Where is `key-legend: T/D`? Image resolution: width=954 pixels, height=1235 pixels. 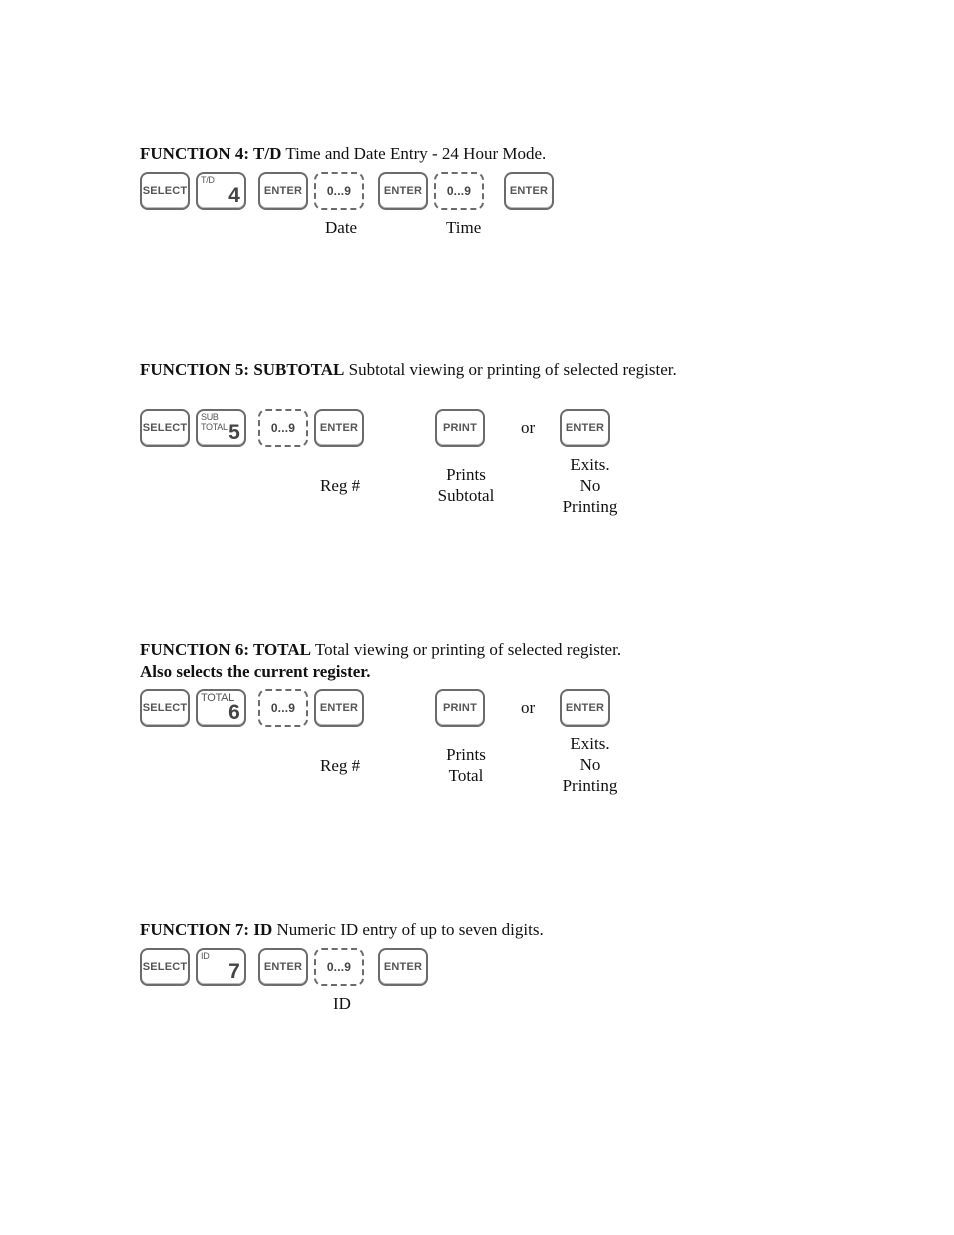
key-legend: T/D is located at coordinates (208, 180).